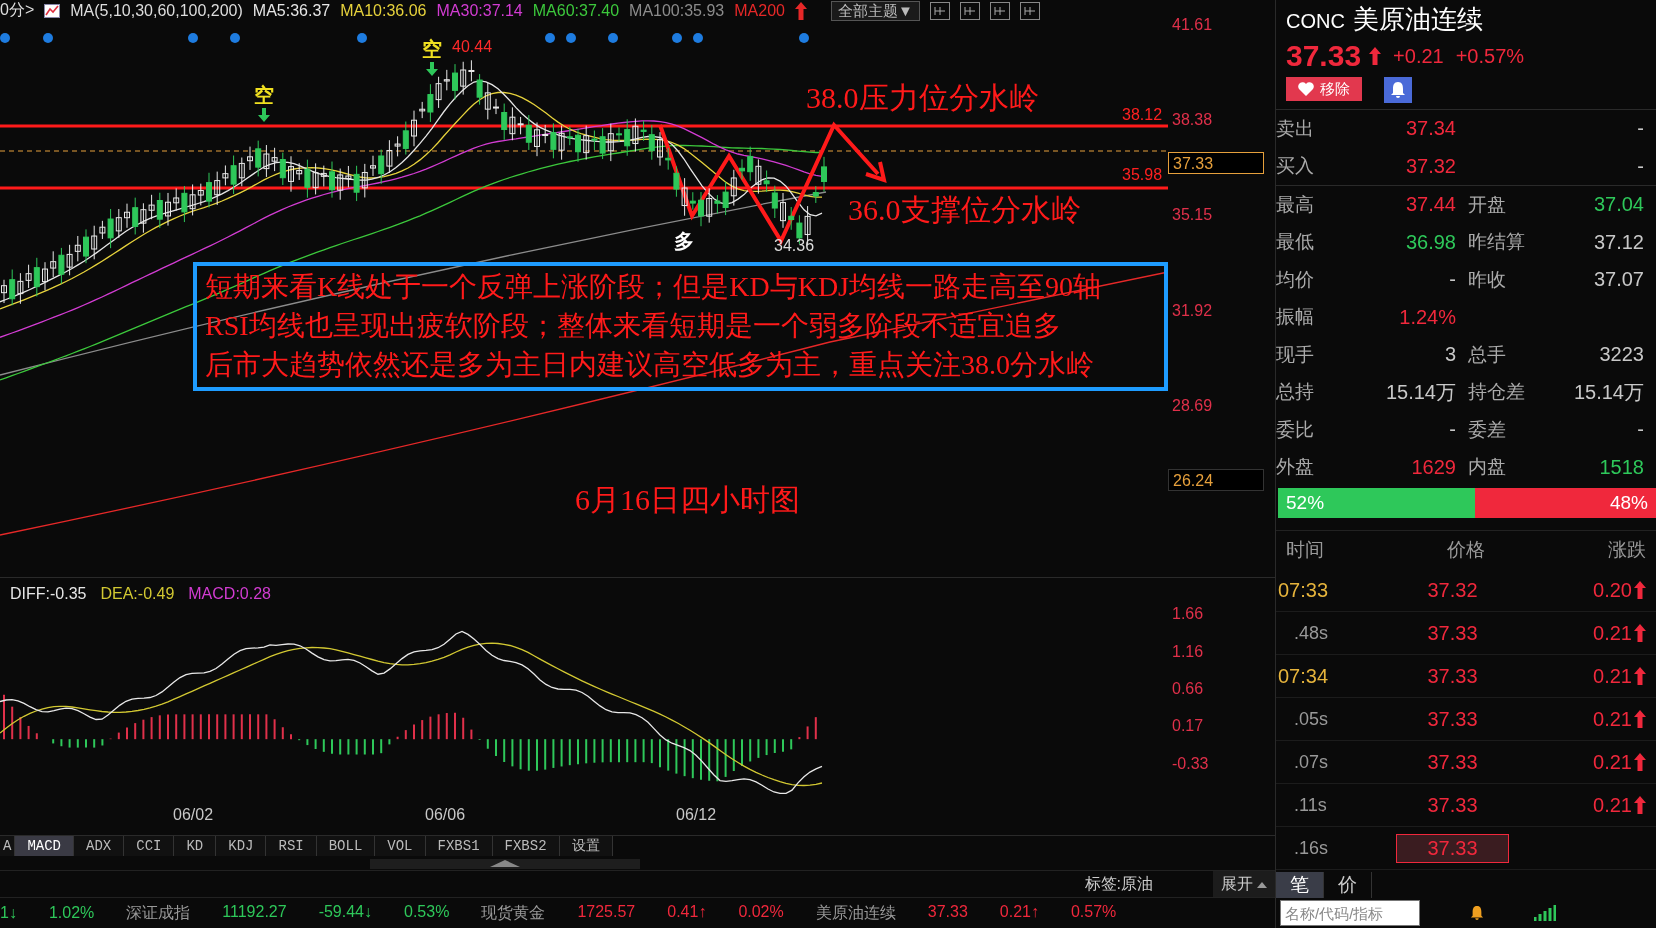 The height and width of the screenshot is (928, 1656). I want to click on search-field: 名称/代码/指标, so click(1350, 913).